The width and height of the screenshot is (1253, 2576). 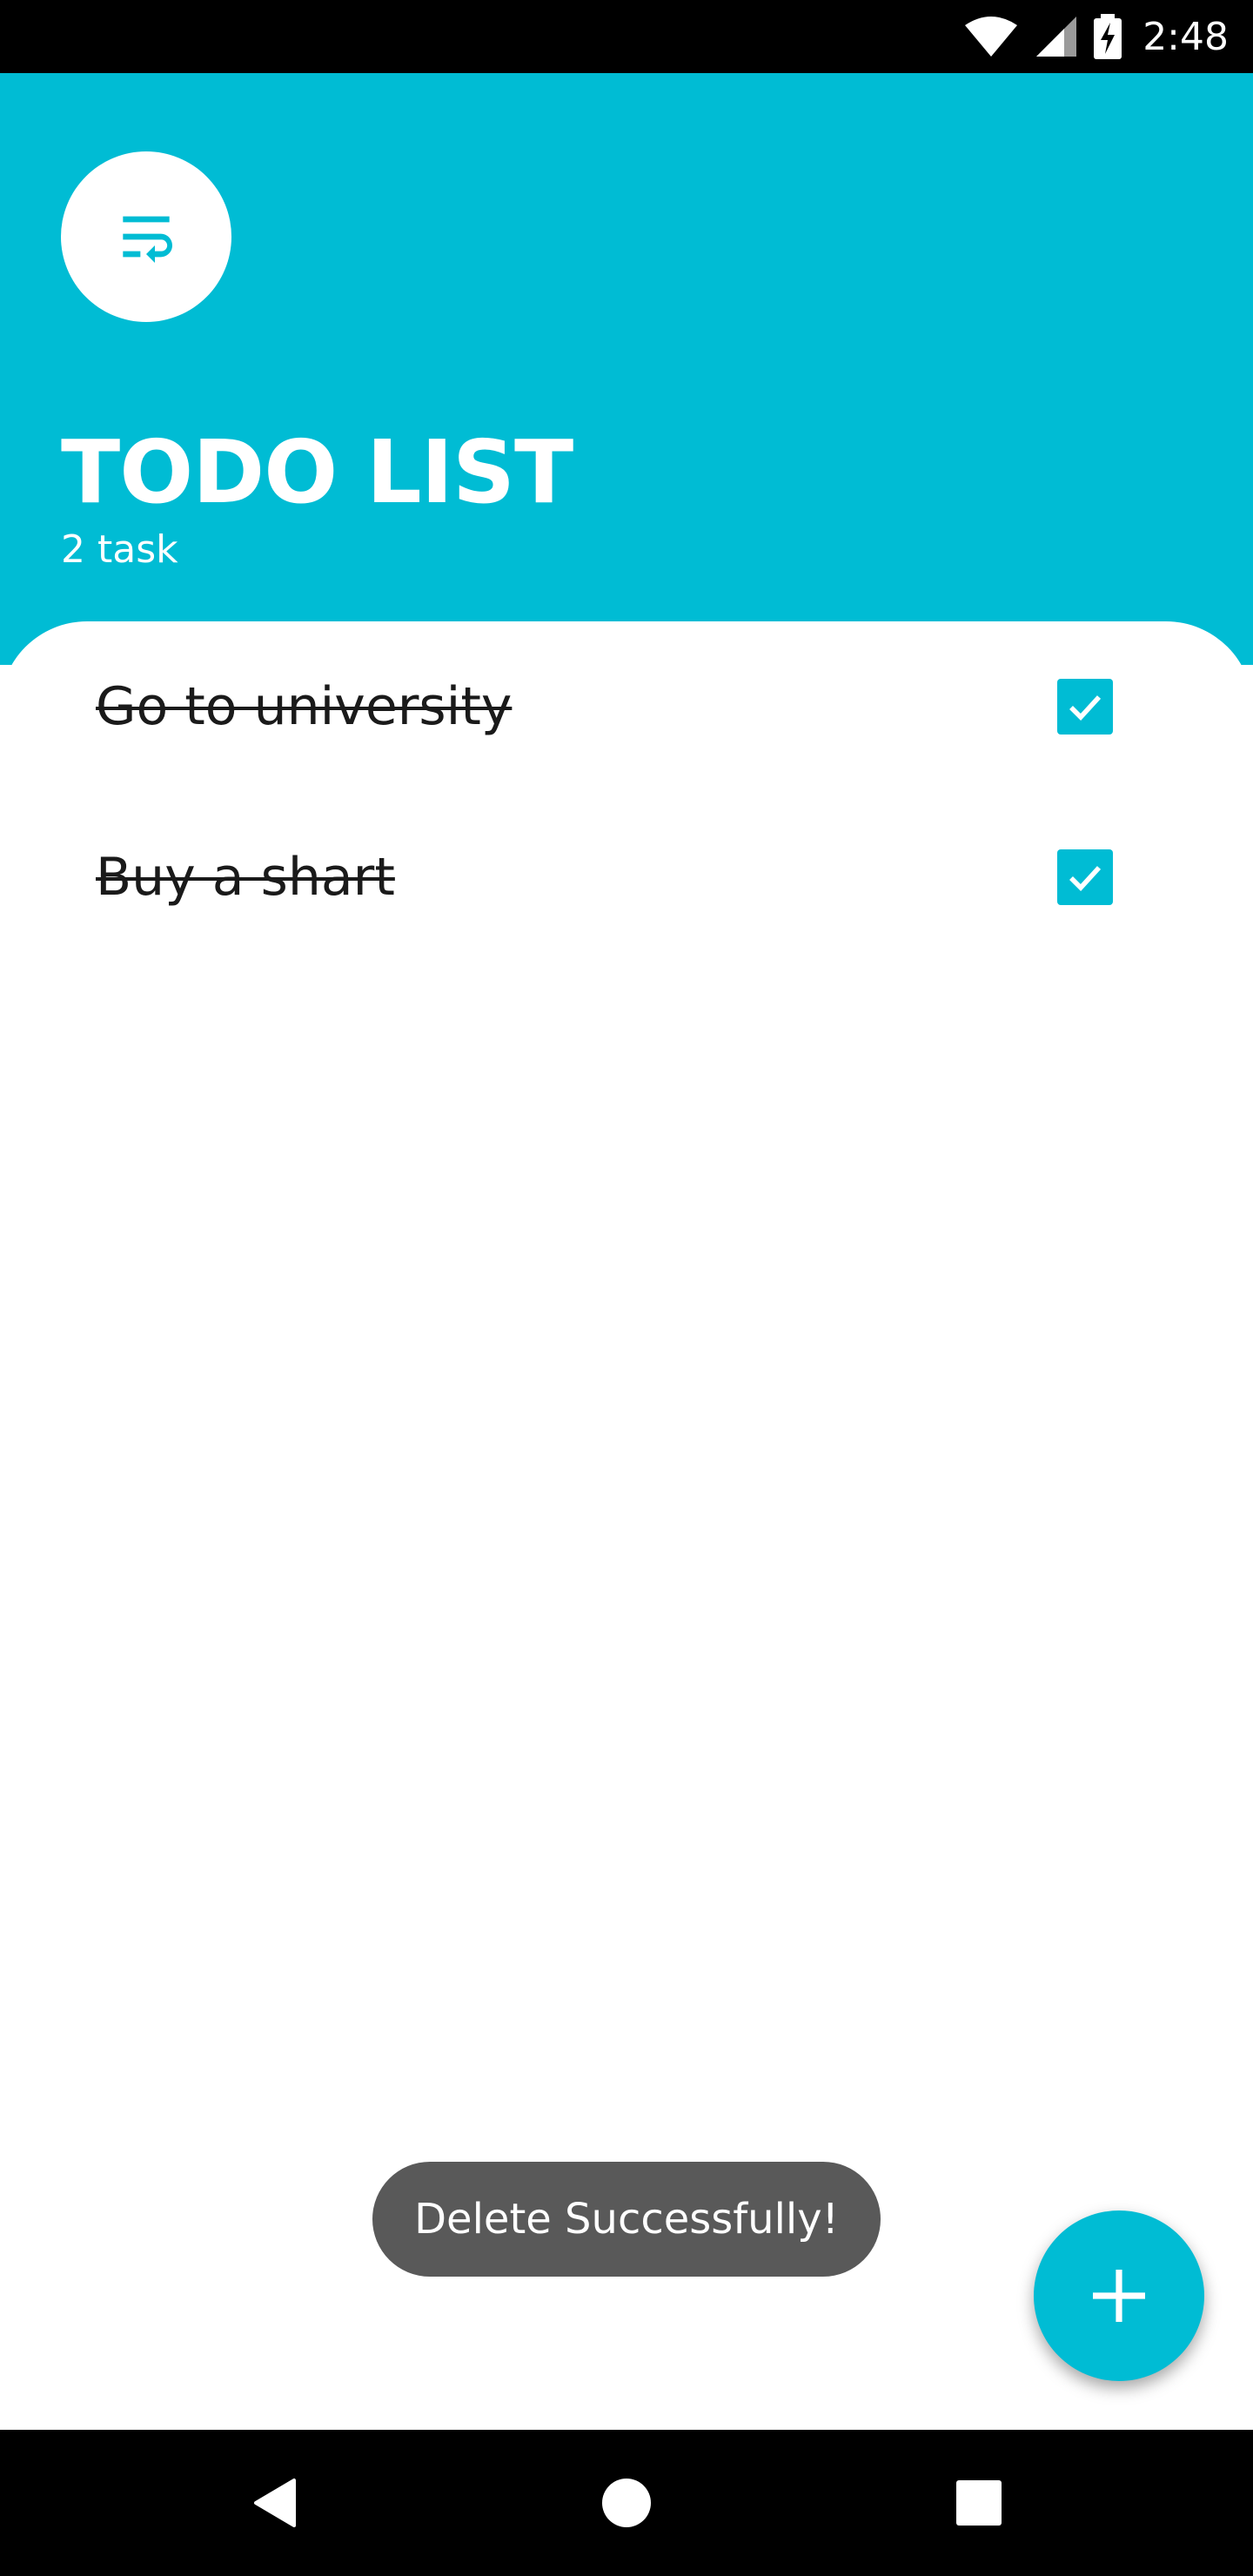 I want to click on back-button, so click(x=275, y=2503).